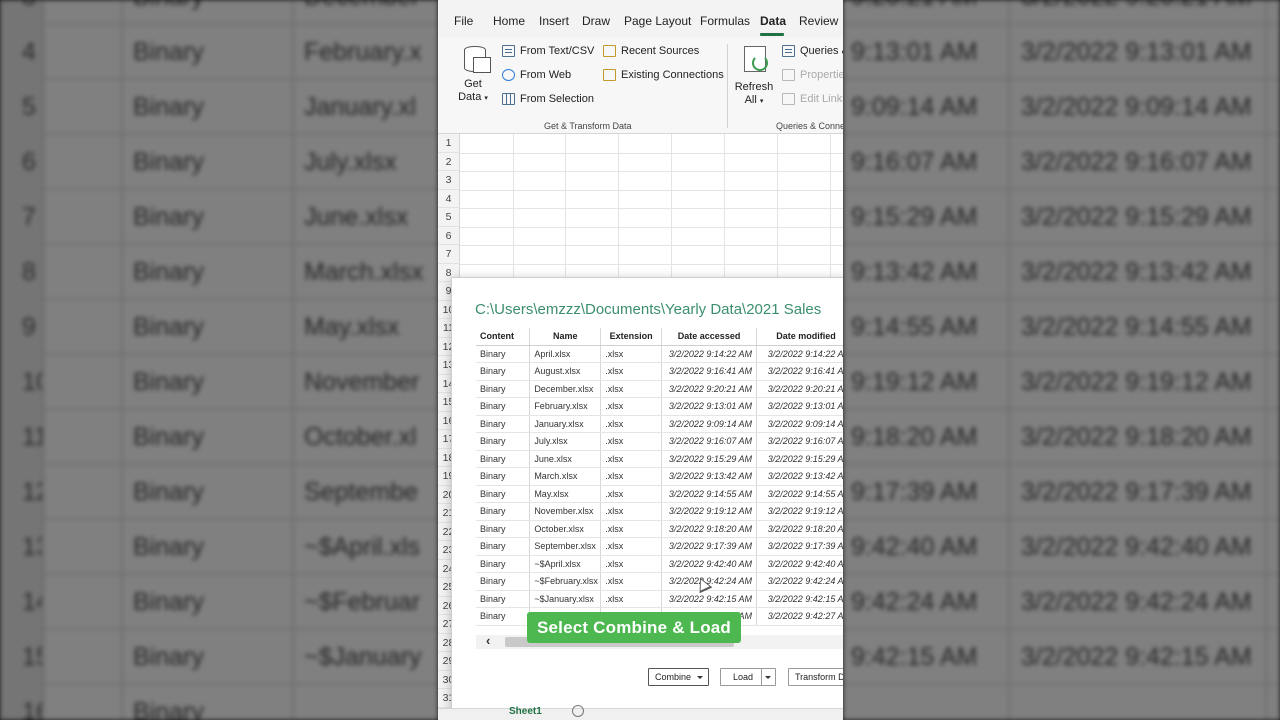  Describe the element at coordinates (709, 546) in the screenshot. I see `cell-date-accessed: 3/2/2022 9:17:39 AM` at that location.